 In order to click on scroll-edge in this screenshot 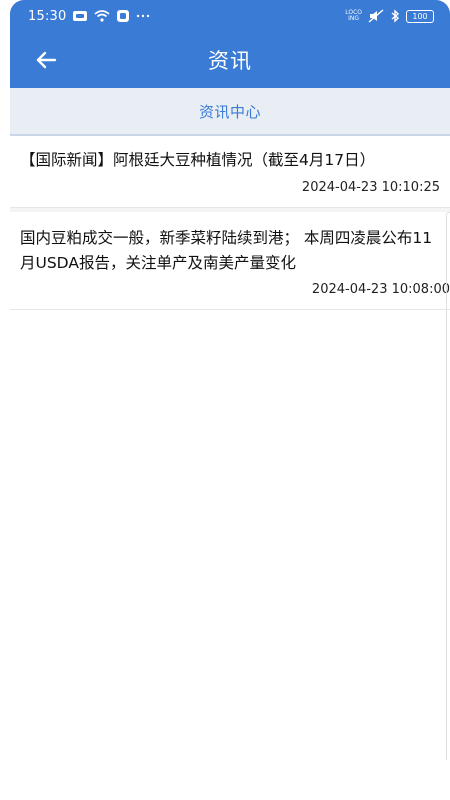, I will do `click(448, 486)`.